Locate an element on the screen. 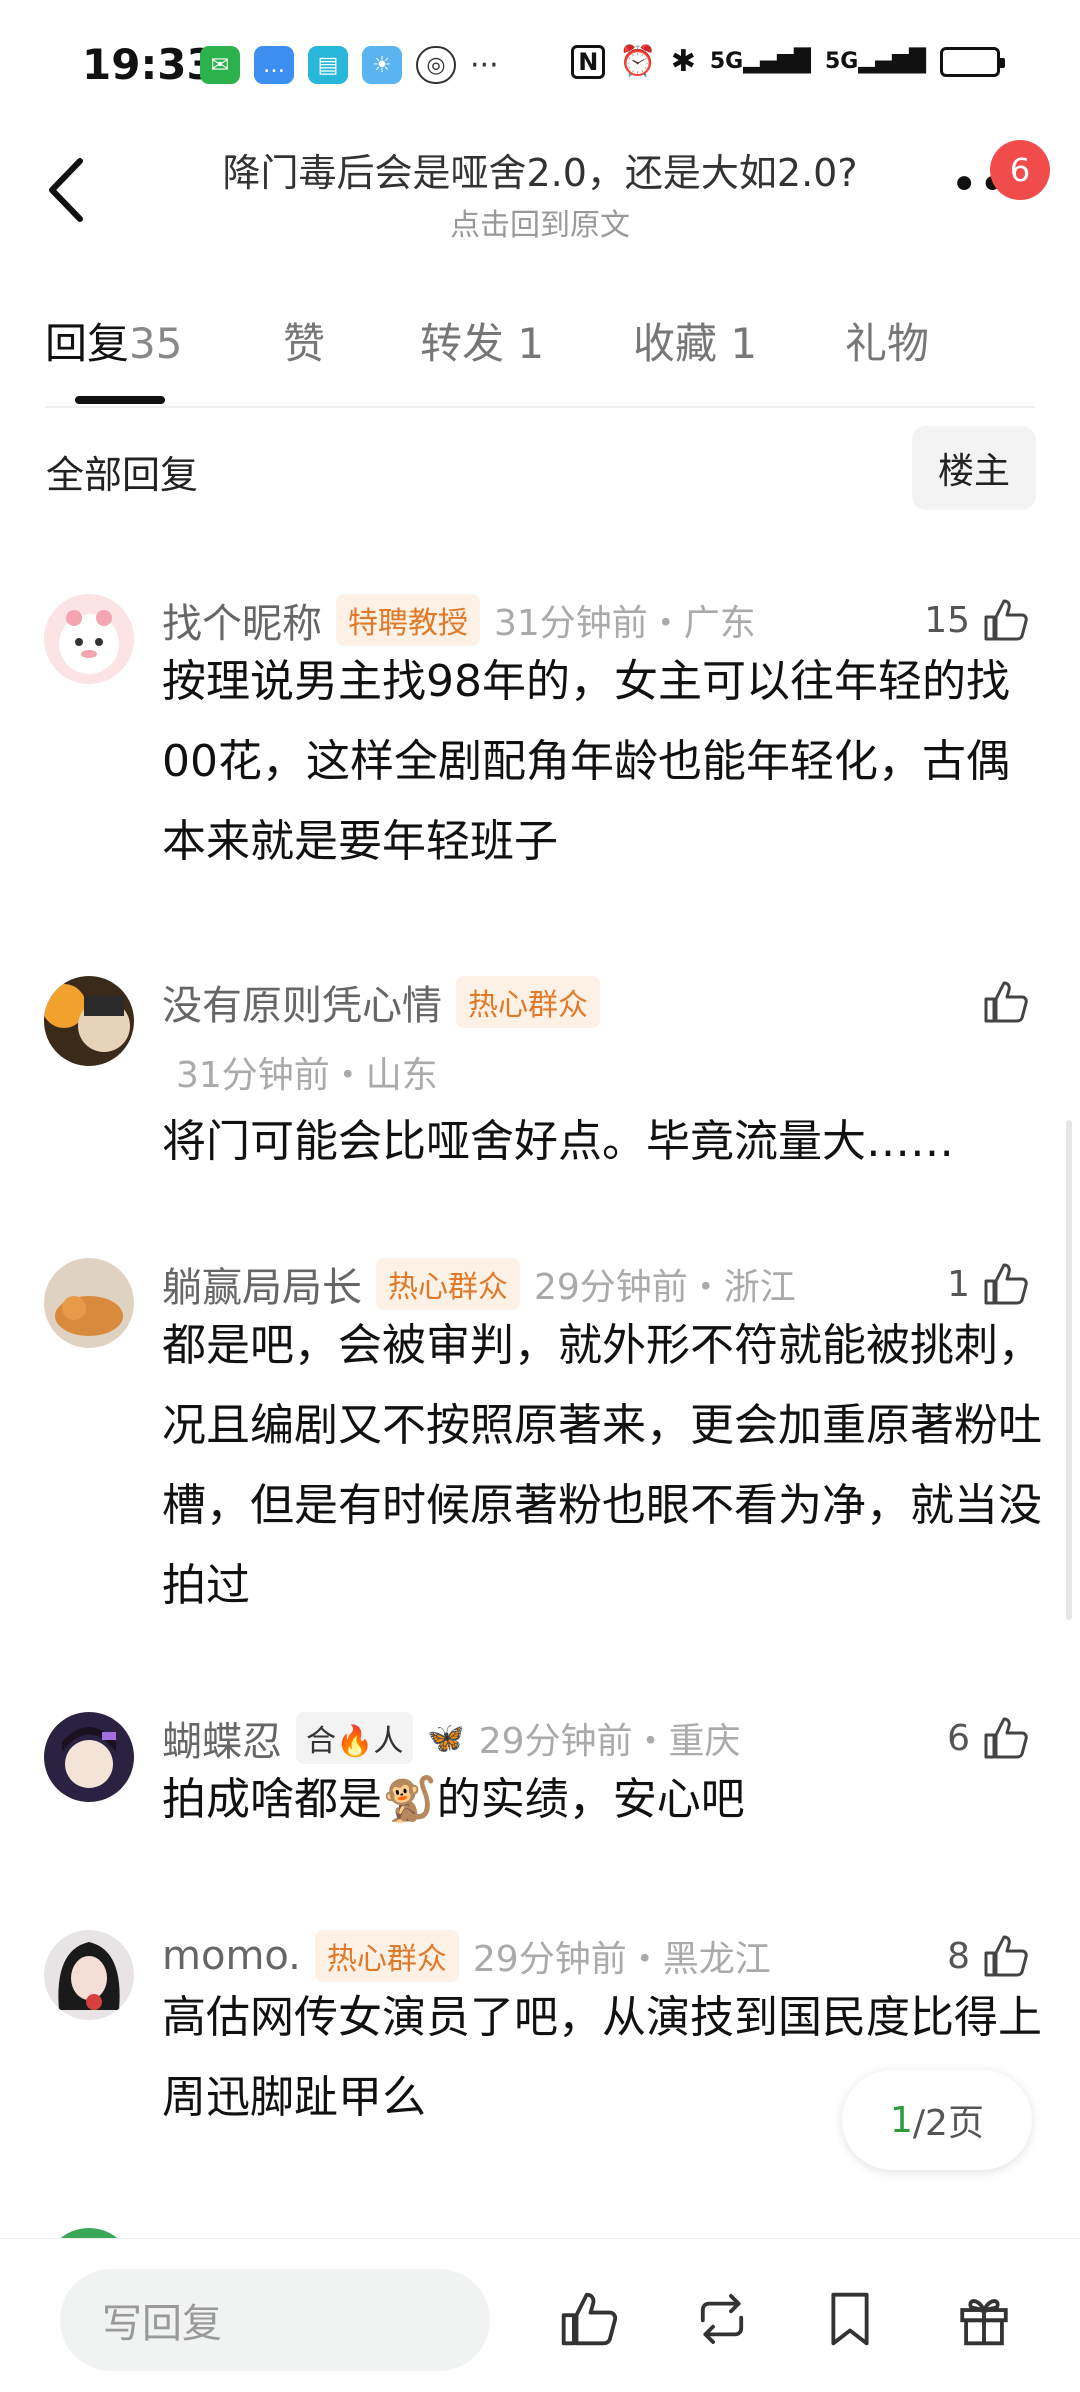 The height and width of the screenshot is (2392, 1080). comment-text: 拍成啥都是🐒的实绩，安心吧 is located at coordinates (453, 1799).